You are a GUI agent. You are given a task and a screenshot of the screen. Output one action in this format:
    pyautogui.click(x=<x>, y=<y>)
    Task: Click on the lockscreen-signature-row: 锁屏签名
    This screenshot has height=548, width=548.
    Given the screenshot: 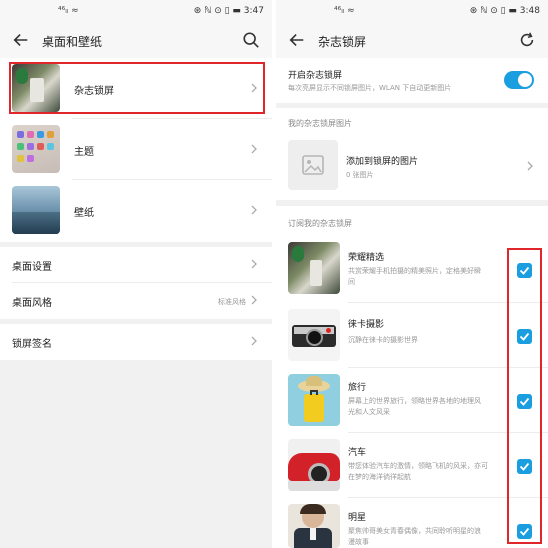 What is the action you would take?
    pyautogui.click(x=136, y=342)
    